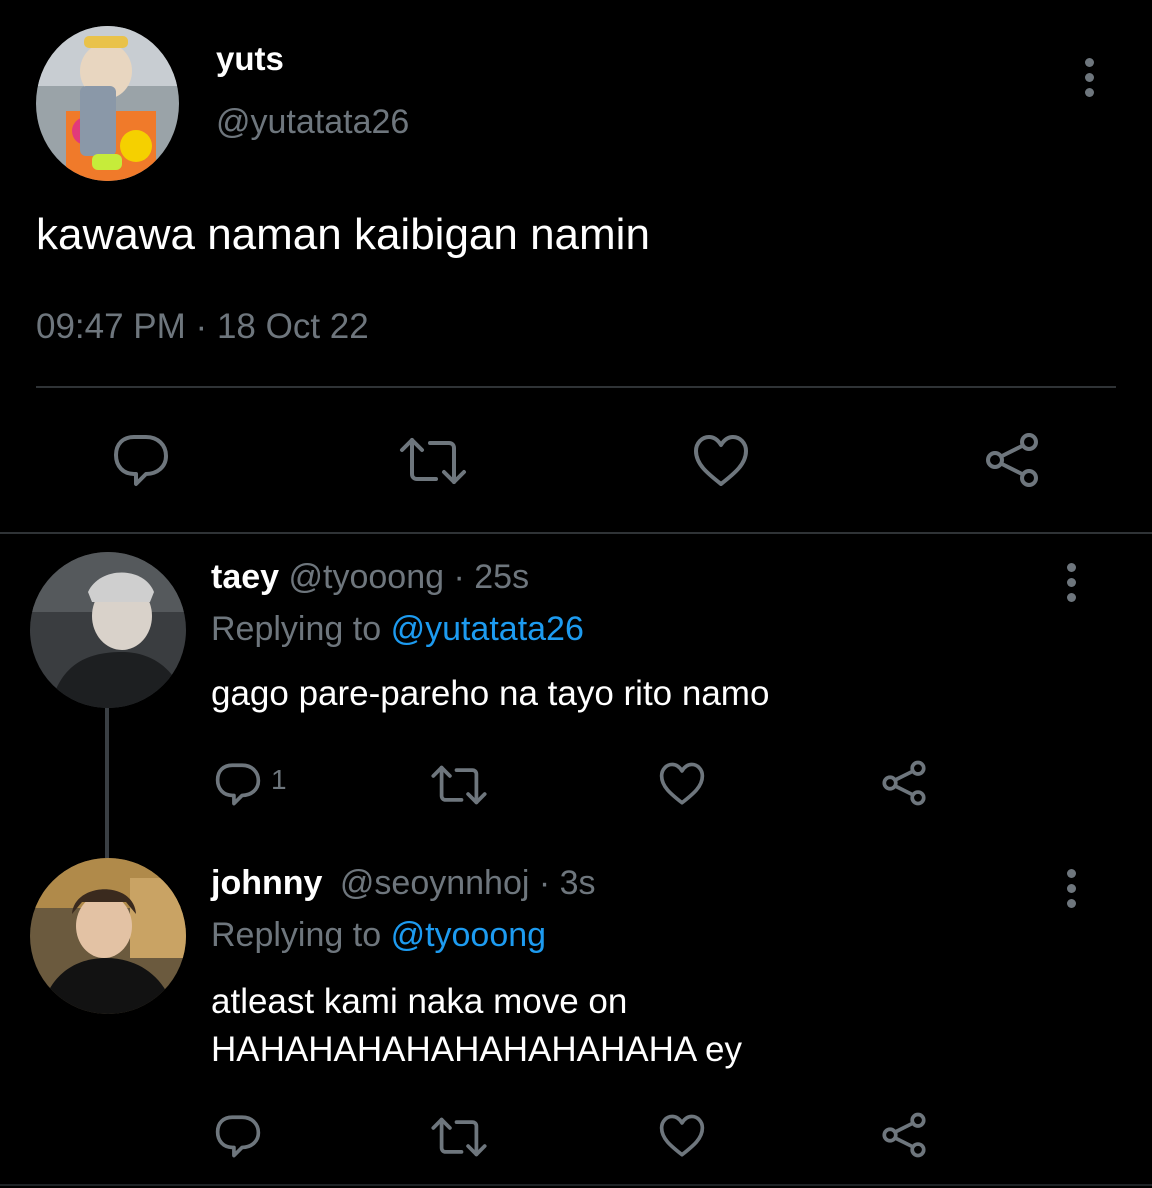  Describe the element at coordinates (567, 883) in the screenshot. I see `reply-age: · 3s` at that location.